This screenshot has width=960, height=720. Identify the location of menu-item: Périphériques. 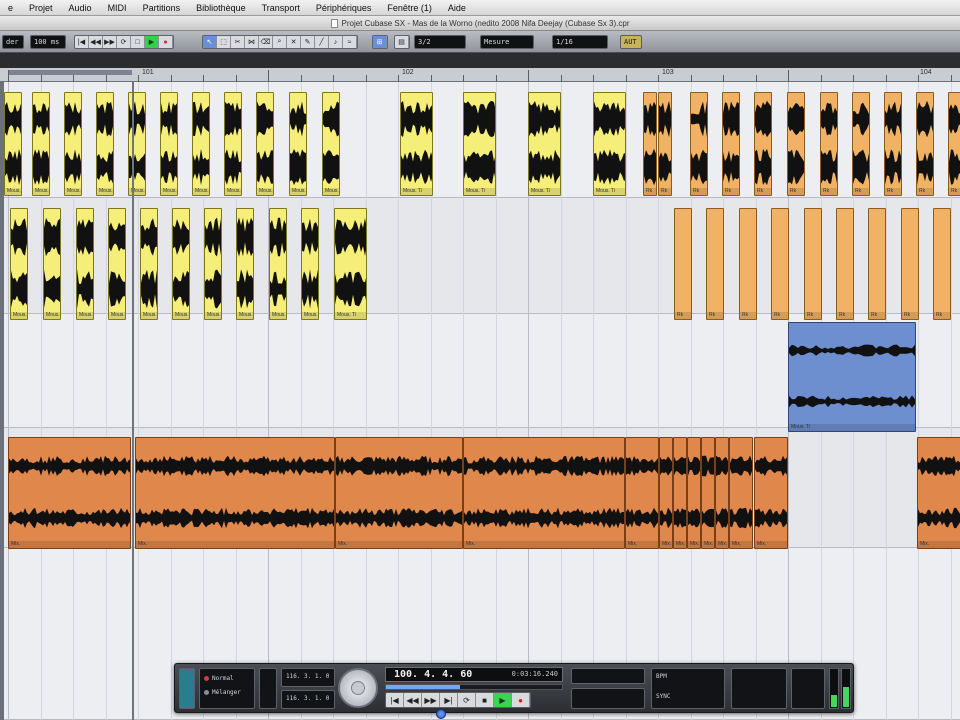
(344, 8).